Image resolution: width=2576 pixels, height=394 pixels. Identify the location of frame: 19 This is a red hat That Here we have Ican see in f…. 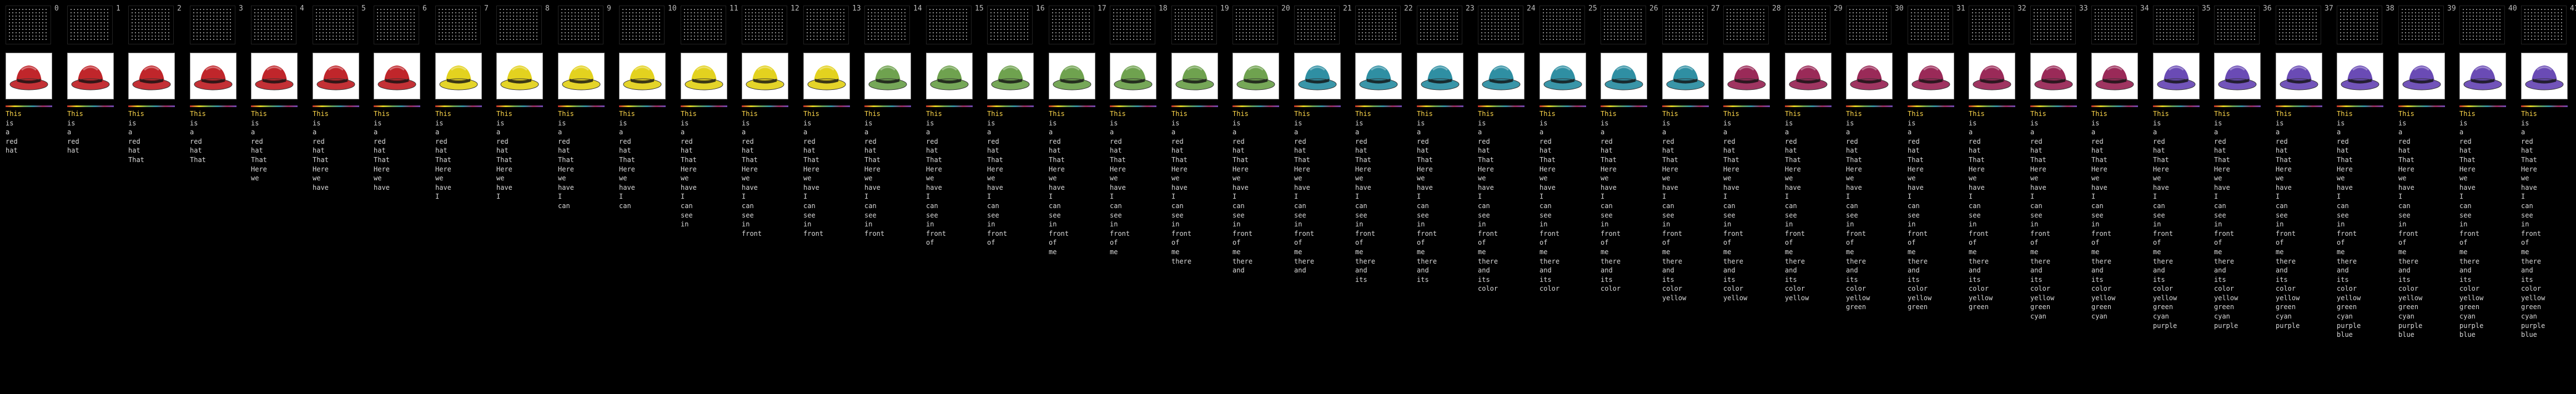
(1197, 197).